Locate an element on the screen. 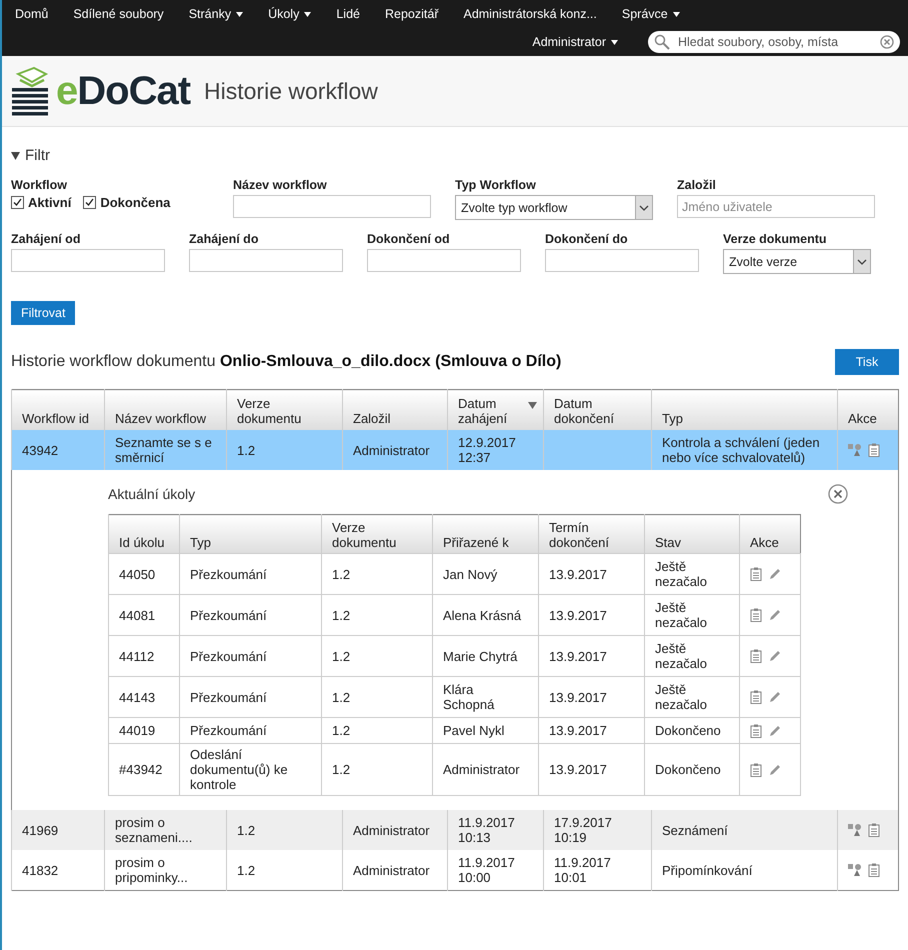 The height and width of the screenshot is (950, 908). dropdown: Zvolte typ workflow is located at coordinates (554, 207).